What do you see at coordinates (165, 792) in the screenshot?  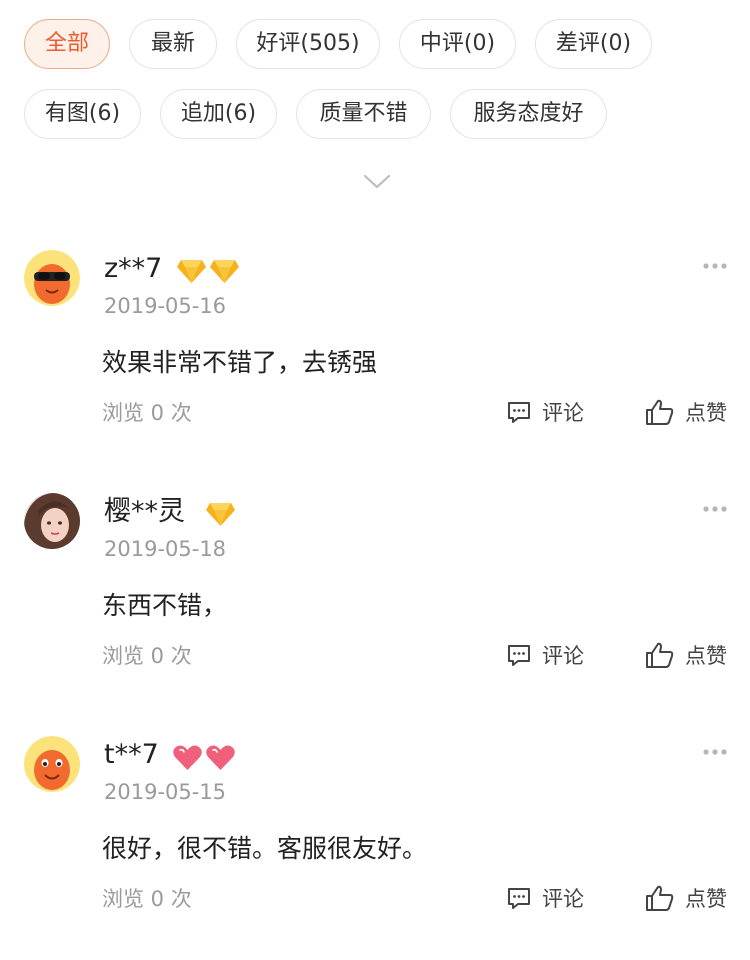 I see `review-date: 2019-05-15` at bounding box center [165, 792].